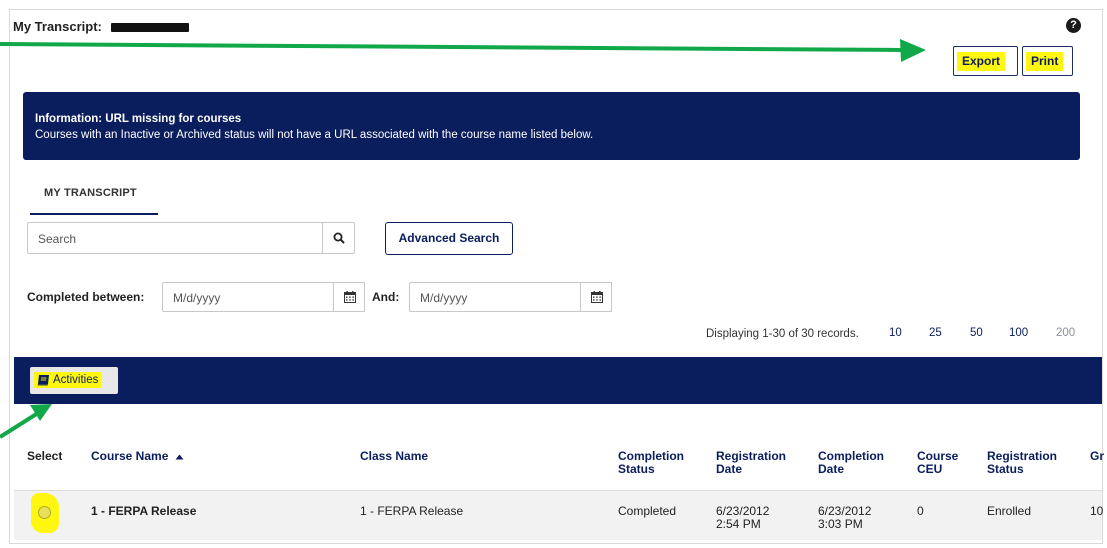  I want to click on completion-time-value: 3:03 PM, so click(840, 524).